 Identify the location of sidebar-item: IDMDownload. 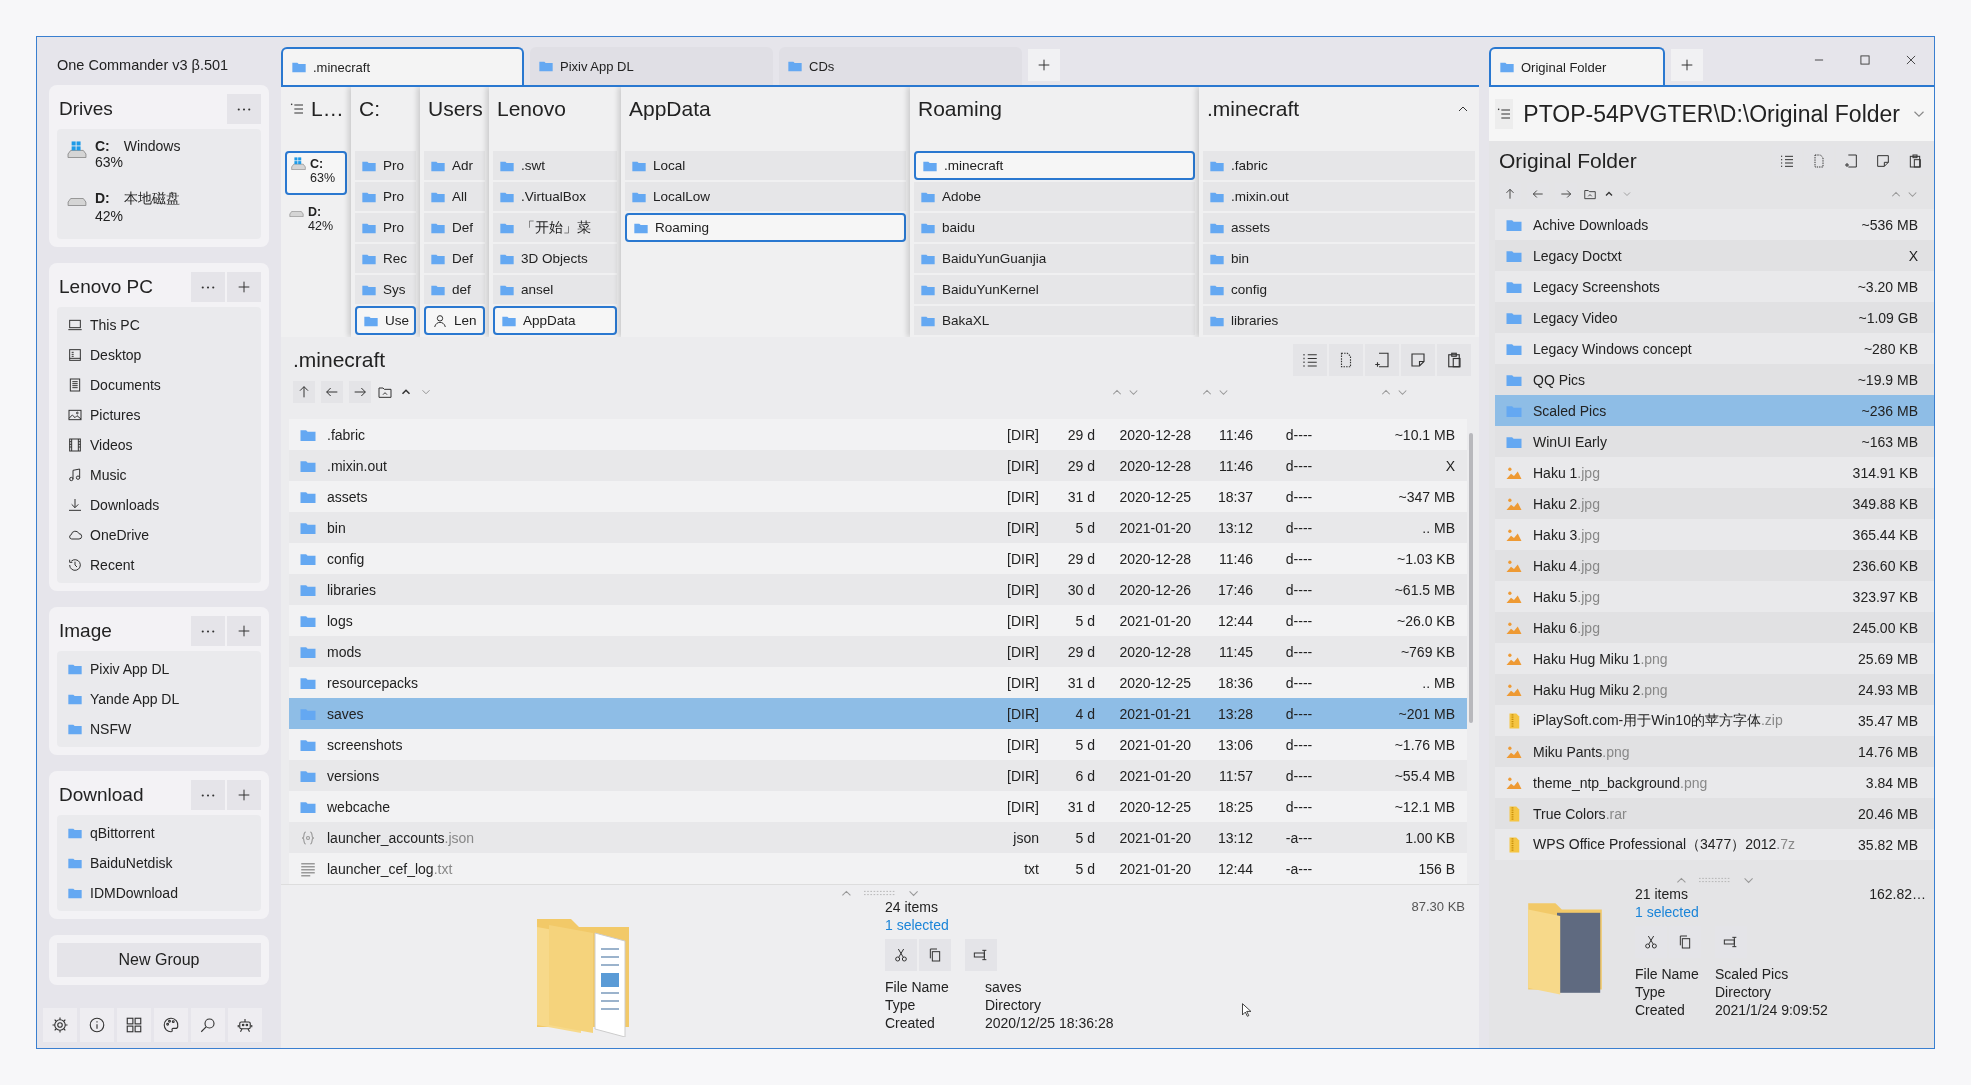
(159, 893).